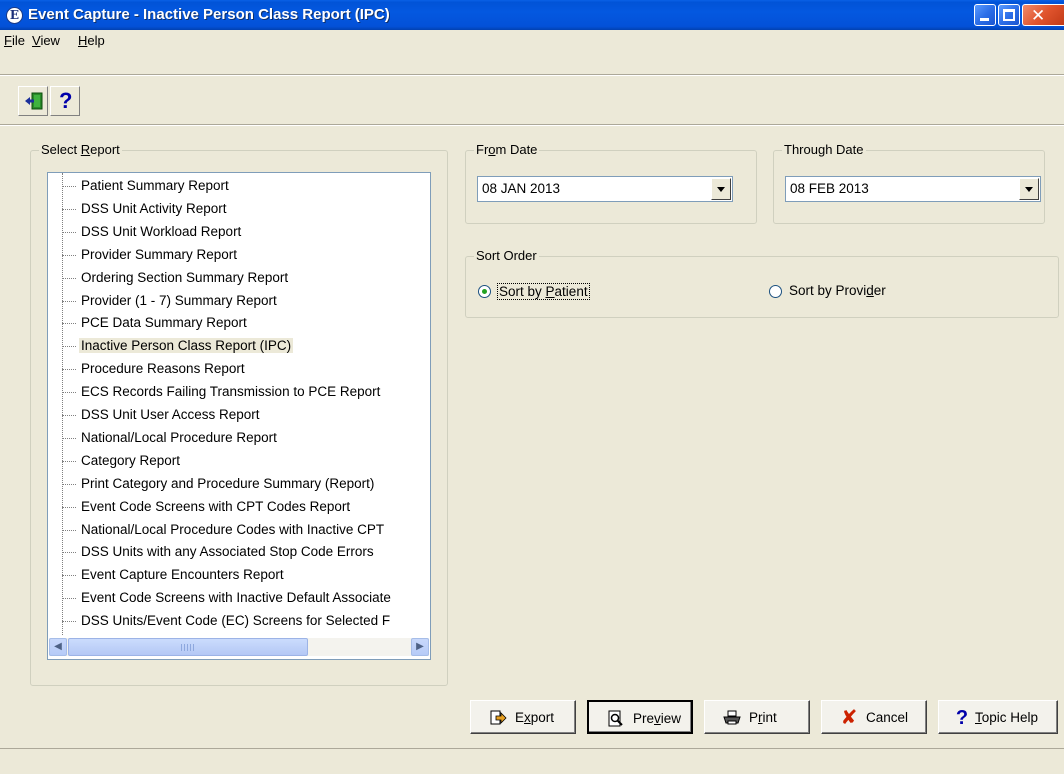 Image resolution: width=1064 pixels, height=774 pixels. What do you see at coordinates (46, 40) in the screenshot?
I see `menu-view: View` at bounding box center [46, 40].